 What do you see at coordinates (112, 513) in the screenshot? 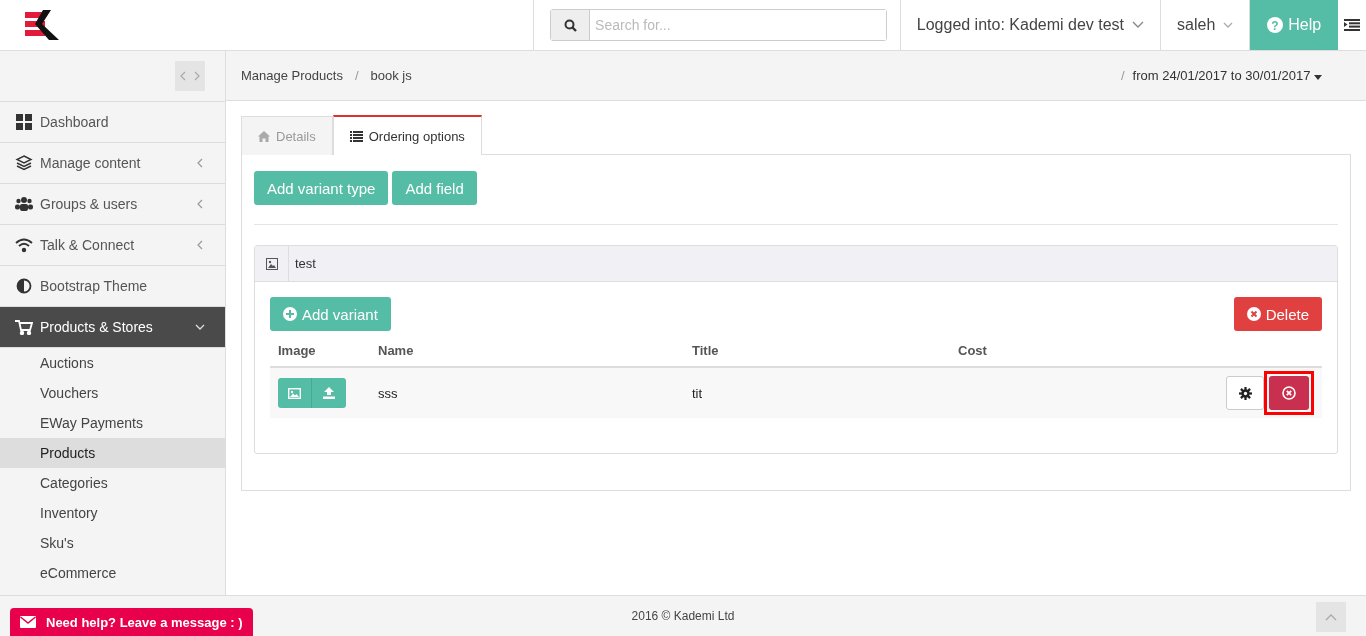
I see `sidebar-subitem: Inventory` at bounding box center [112, 513].